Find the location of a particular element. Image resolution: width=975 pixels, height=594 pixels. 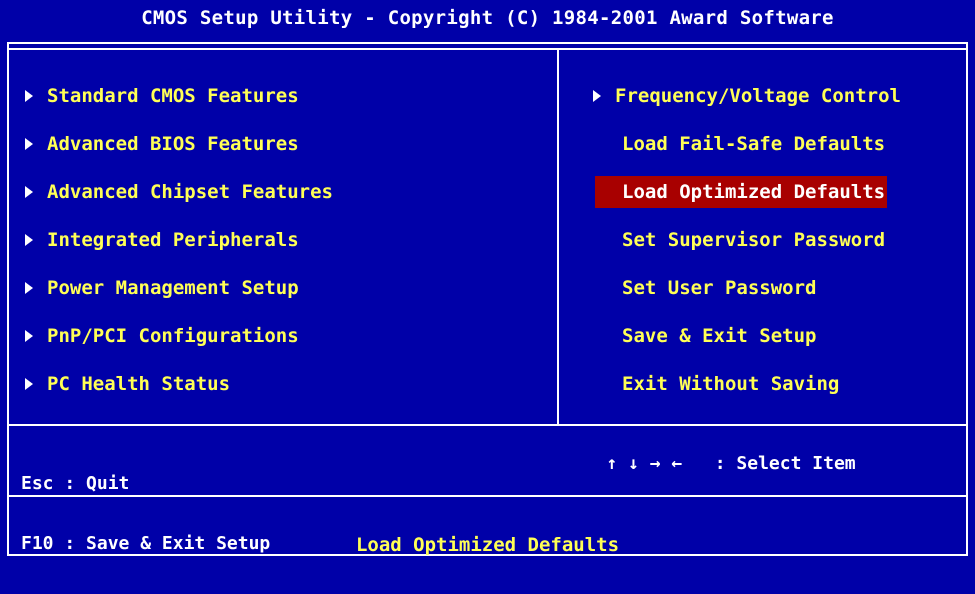

menu-item-label: Integrated Peripherals is located at coordinates (173, 240).